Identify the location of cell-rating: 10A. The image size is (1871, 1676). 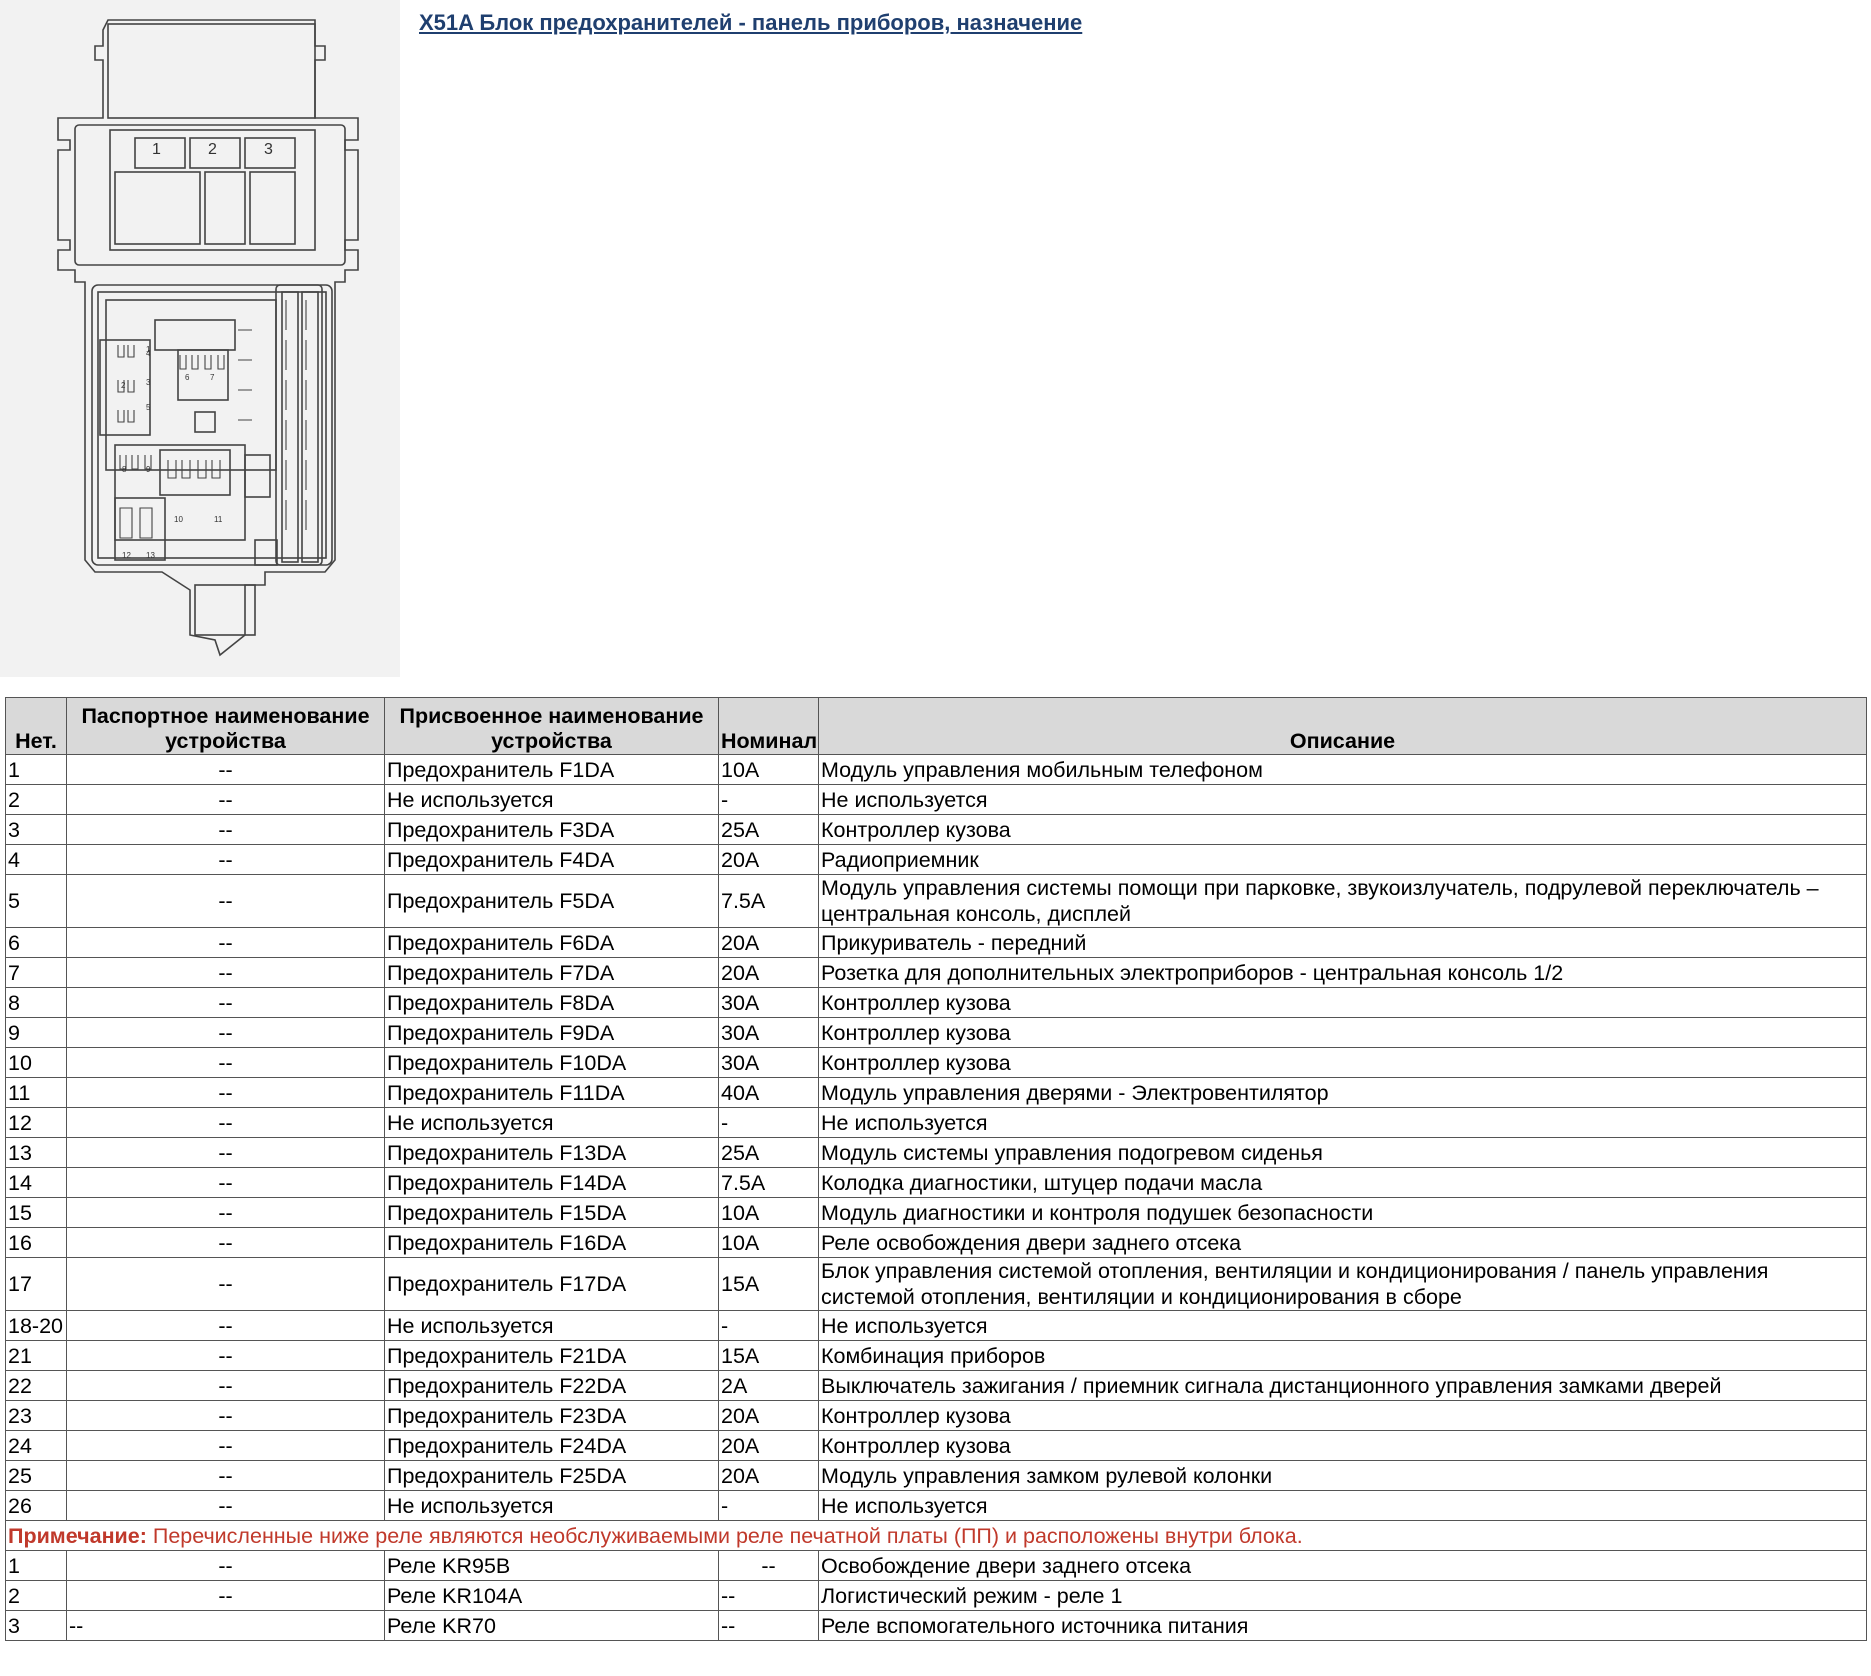
(768, 1242).